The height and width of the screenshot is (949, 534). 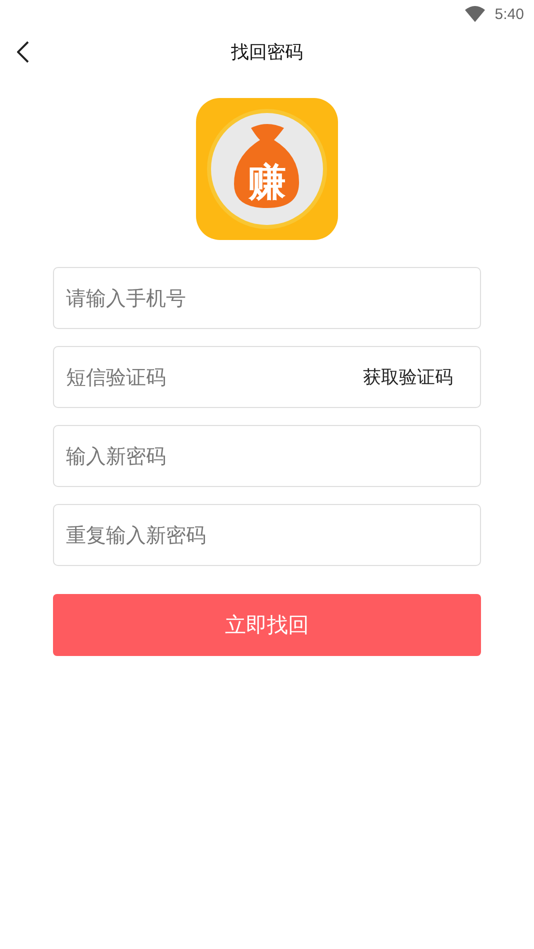 What do you see at coordinates (267, 298) in the screenshot?
I see `input-field: 请输入手机号` at bounding box center [267, 298].